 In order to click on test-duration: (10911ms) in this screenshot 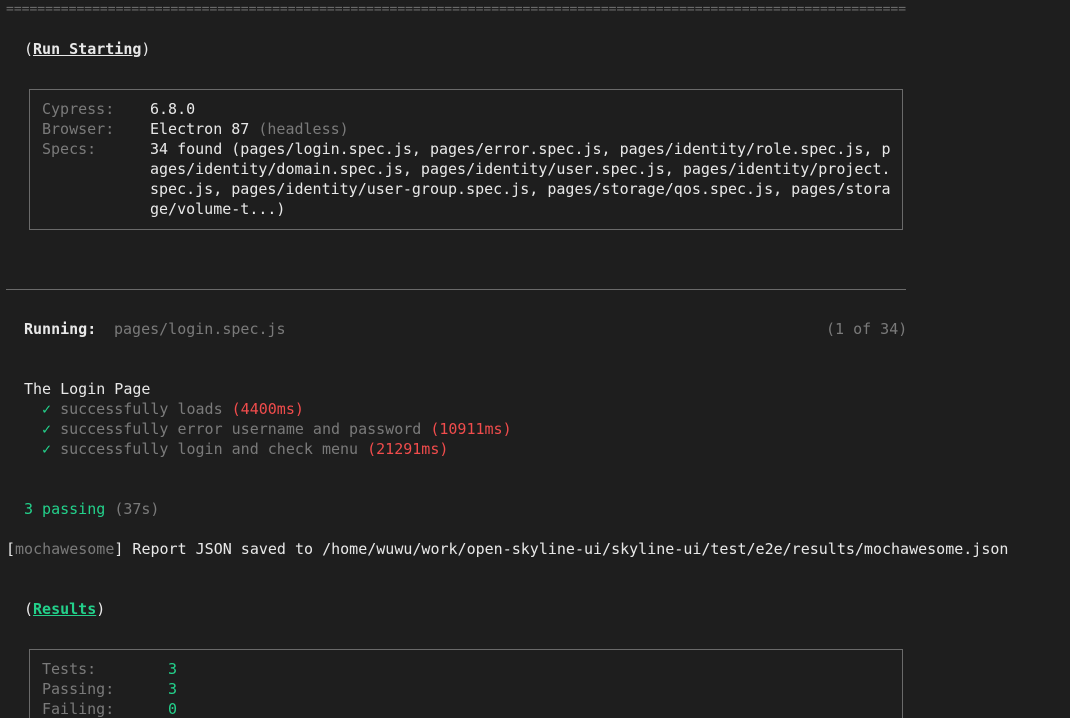, I will do `click(471, 429)`.